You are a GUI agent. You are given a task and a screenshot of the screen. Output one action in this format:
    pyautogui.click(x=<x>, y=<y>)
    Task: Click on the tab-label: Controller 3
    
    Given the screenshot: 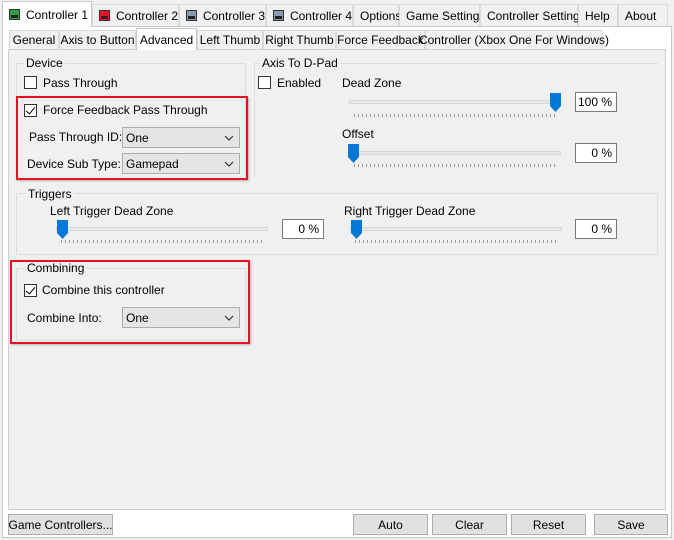 What is the action you would take?
    pyautogui.click(x=233, y=15)
    